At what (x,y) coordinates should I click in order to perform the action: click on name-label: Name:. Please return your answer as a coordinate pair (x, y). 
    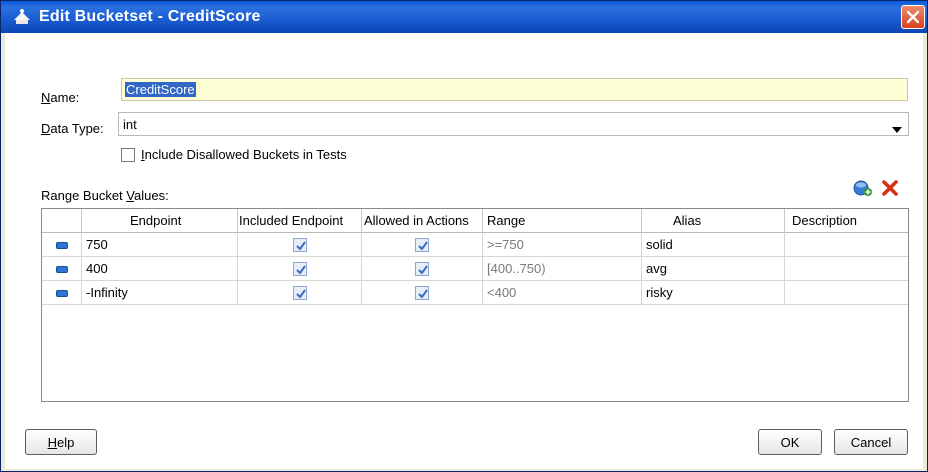
    Looking at the image, I should click on (60, 97).